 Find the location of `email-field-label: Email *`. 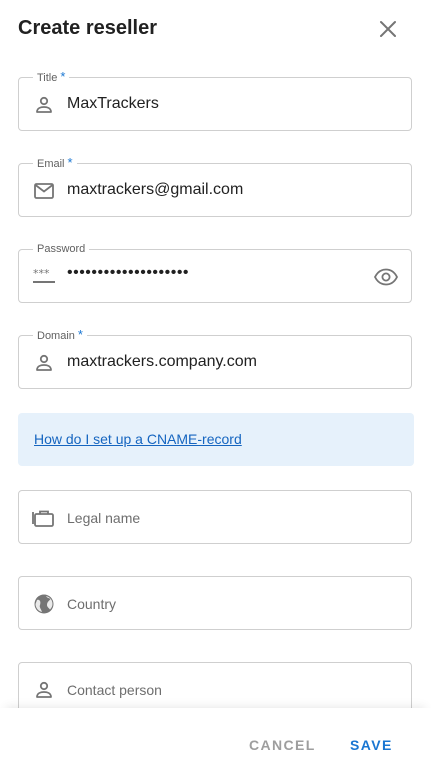

email-field-label: Email * is located at coordinates (55, 163).